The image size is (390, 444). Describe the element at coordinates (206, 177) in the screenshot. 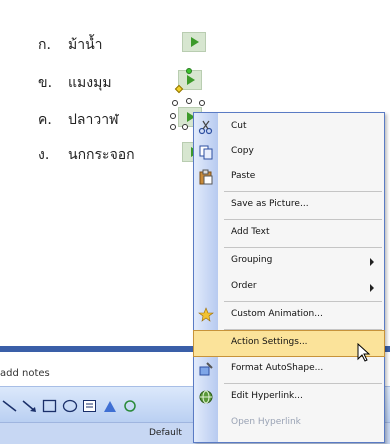

I see `clipboard-icon` at that location.